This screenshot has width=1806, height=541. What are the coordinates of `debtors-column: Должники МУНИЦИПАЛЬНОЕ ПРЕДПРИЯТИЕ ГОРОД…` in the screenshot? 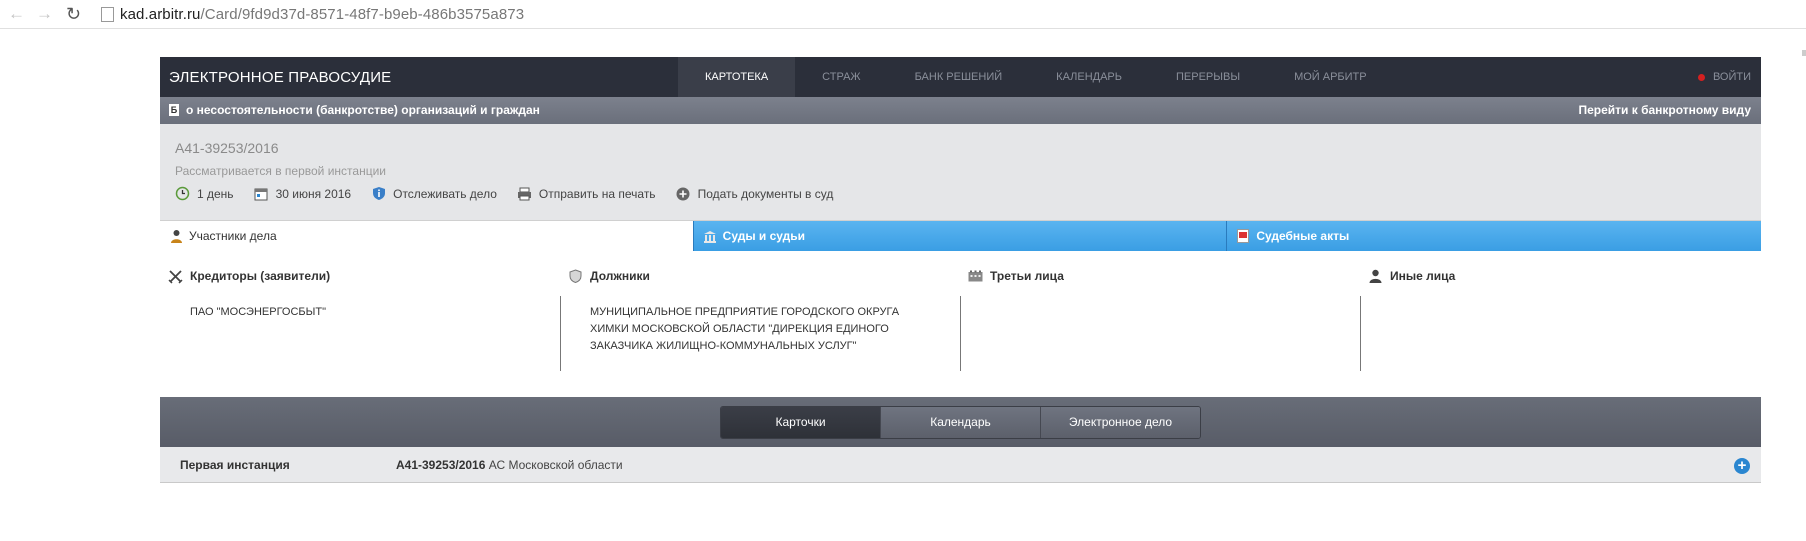 It's located at (760, 324).